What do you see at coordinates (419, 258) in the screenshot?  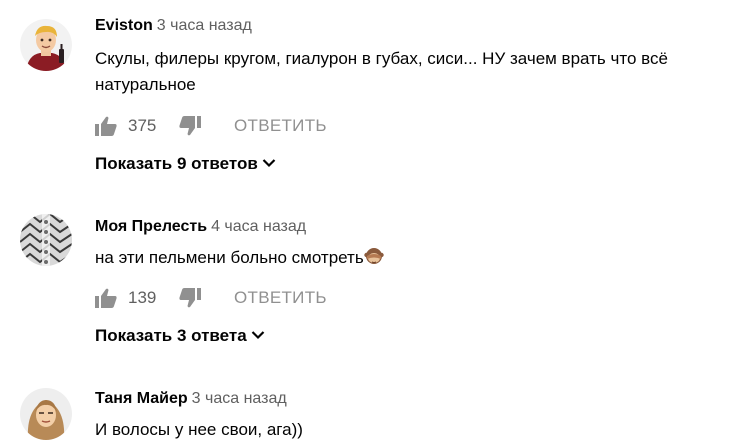 I see `comment-text: на эти пельмени больно смотреть` at bounding box center [419, 258].